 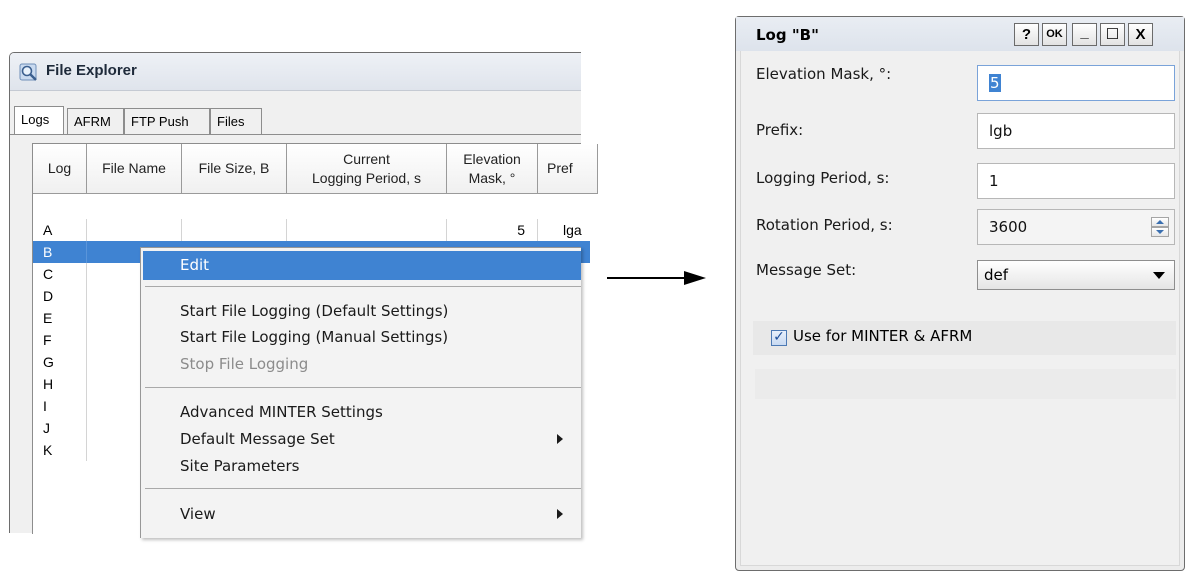 What do you see at coordinates (60, 450) in the screenshot?
I see `row-log-name: K` at bounding box center [60, 450].